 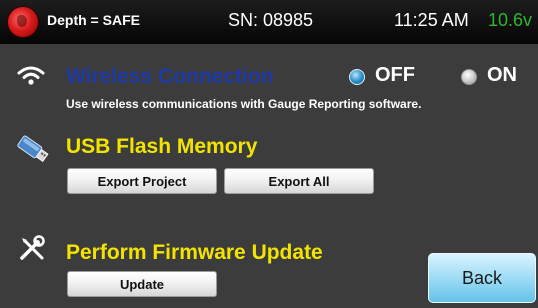 I want to click on back-button: Back, so click(x=482, y=278).